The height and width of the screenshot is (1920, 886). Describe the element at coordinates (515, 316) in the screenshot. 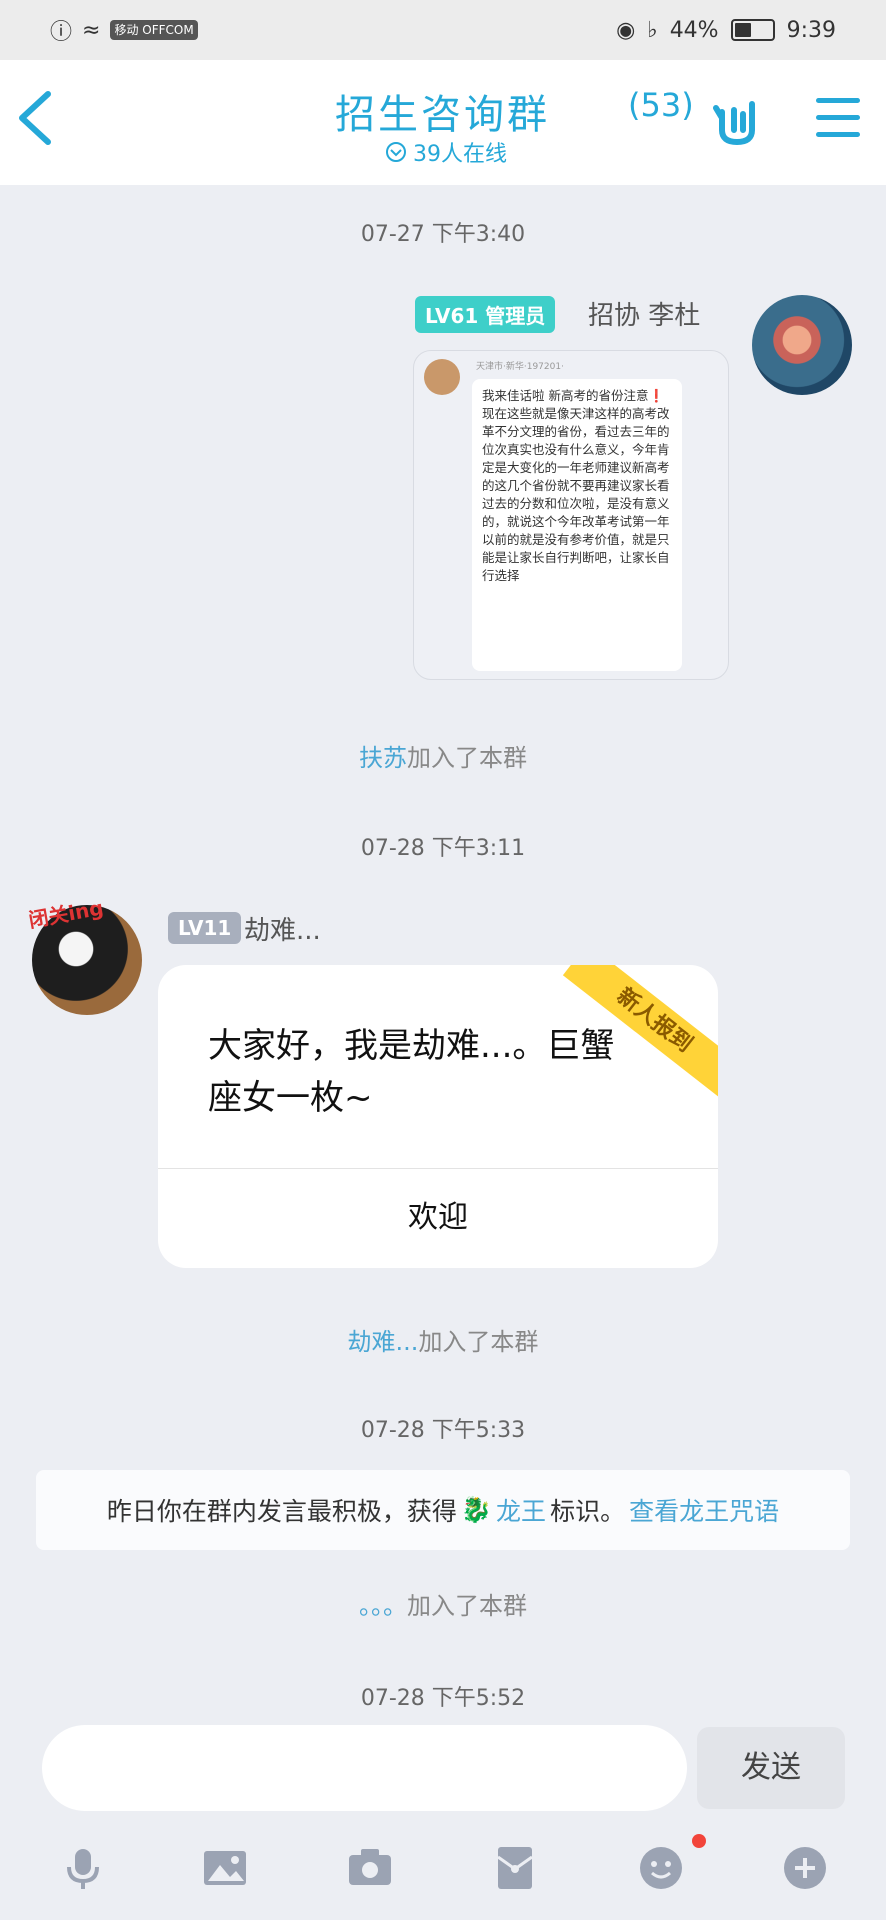

I see `role-text: 管理员` at that location.